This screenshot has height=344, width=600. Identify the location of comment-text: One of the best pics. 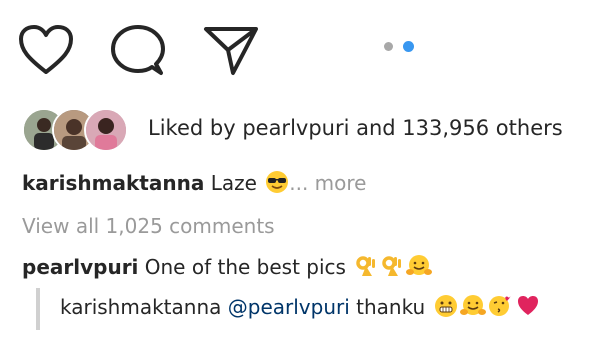
(245, 267).